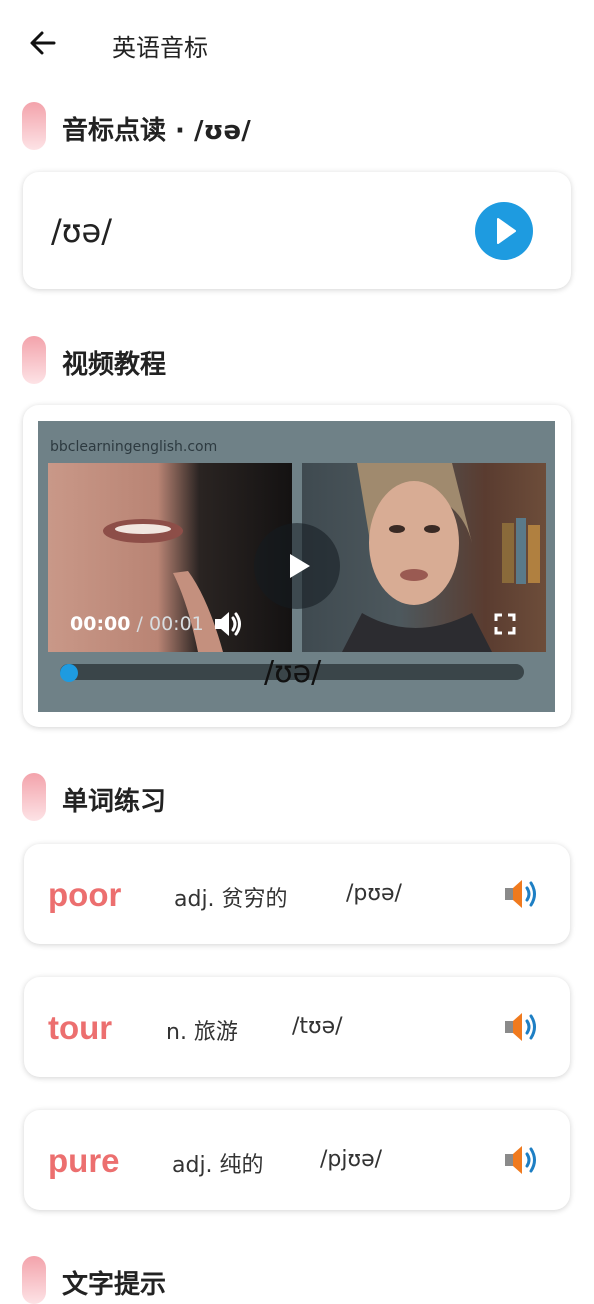 This screenshot has height=1304, width=594. What do you see at coordinates (84, 1160) in the screenshot?
I see `word-text: pure` at bounding box center [84, 1160].